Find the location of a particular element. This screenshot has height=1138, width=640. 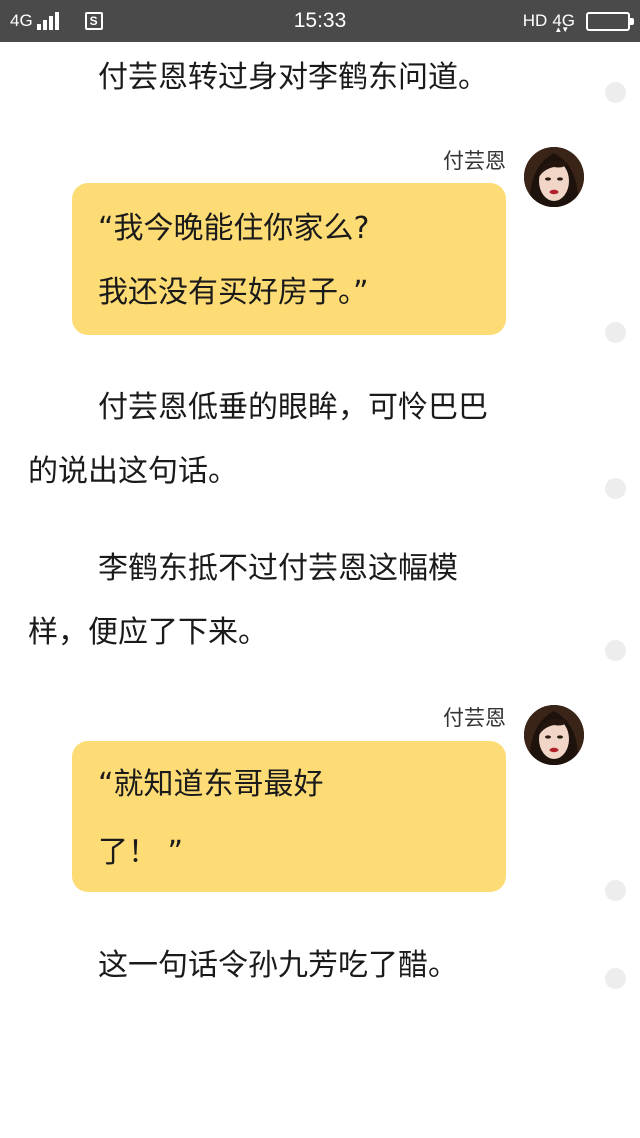

story-paragraph: 这一句话令孙九芳吃了醋。 is located at coordinates (278, 965).